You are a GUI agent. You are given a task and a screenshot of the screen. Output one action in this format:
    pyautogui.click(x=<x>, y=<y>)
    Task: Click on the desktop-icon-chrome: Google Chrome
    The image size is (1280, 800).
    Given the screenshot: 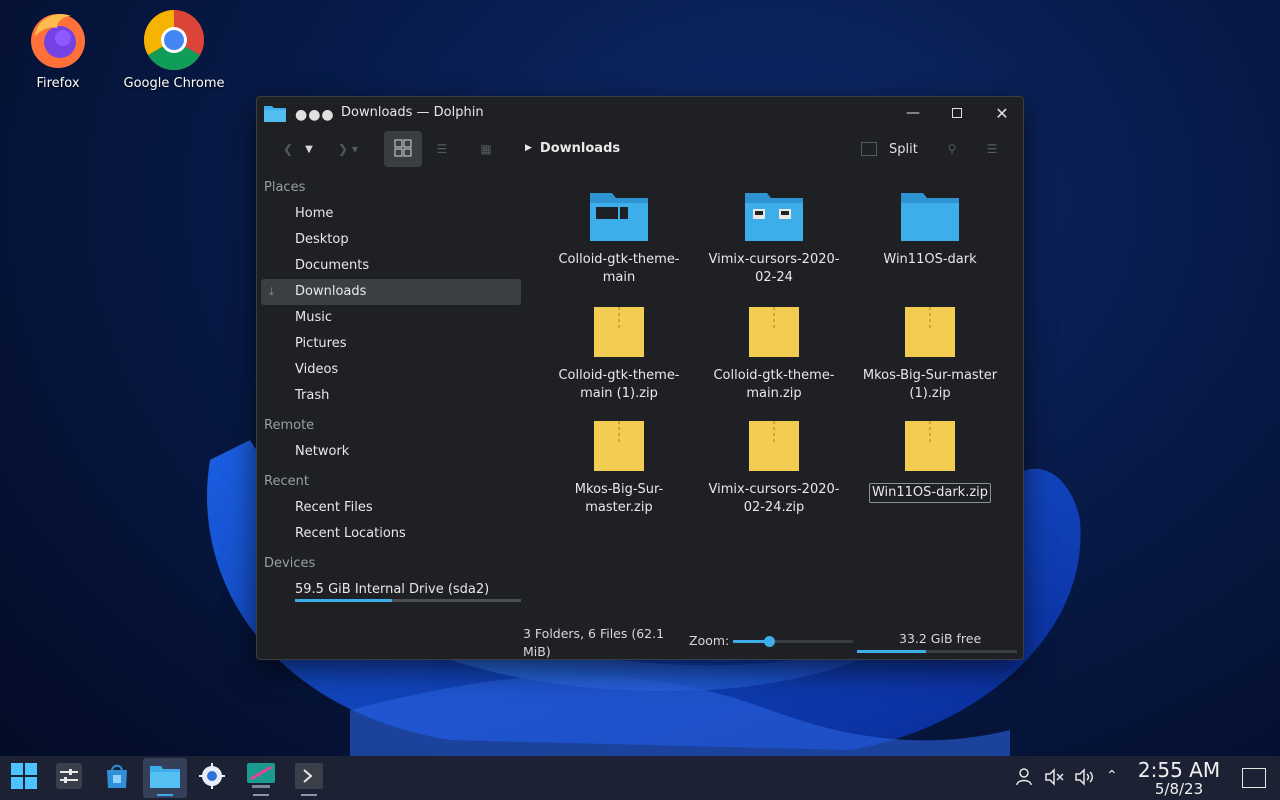 What is the action you would take?
    pyautogui.click(x=174, y=49)
    